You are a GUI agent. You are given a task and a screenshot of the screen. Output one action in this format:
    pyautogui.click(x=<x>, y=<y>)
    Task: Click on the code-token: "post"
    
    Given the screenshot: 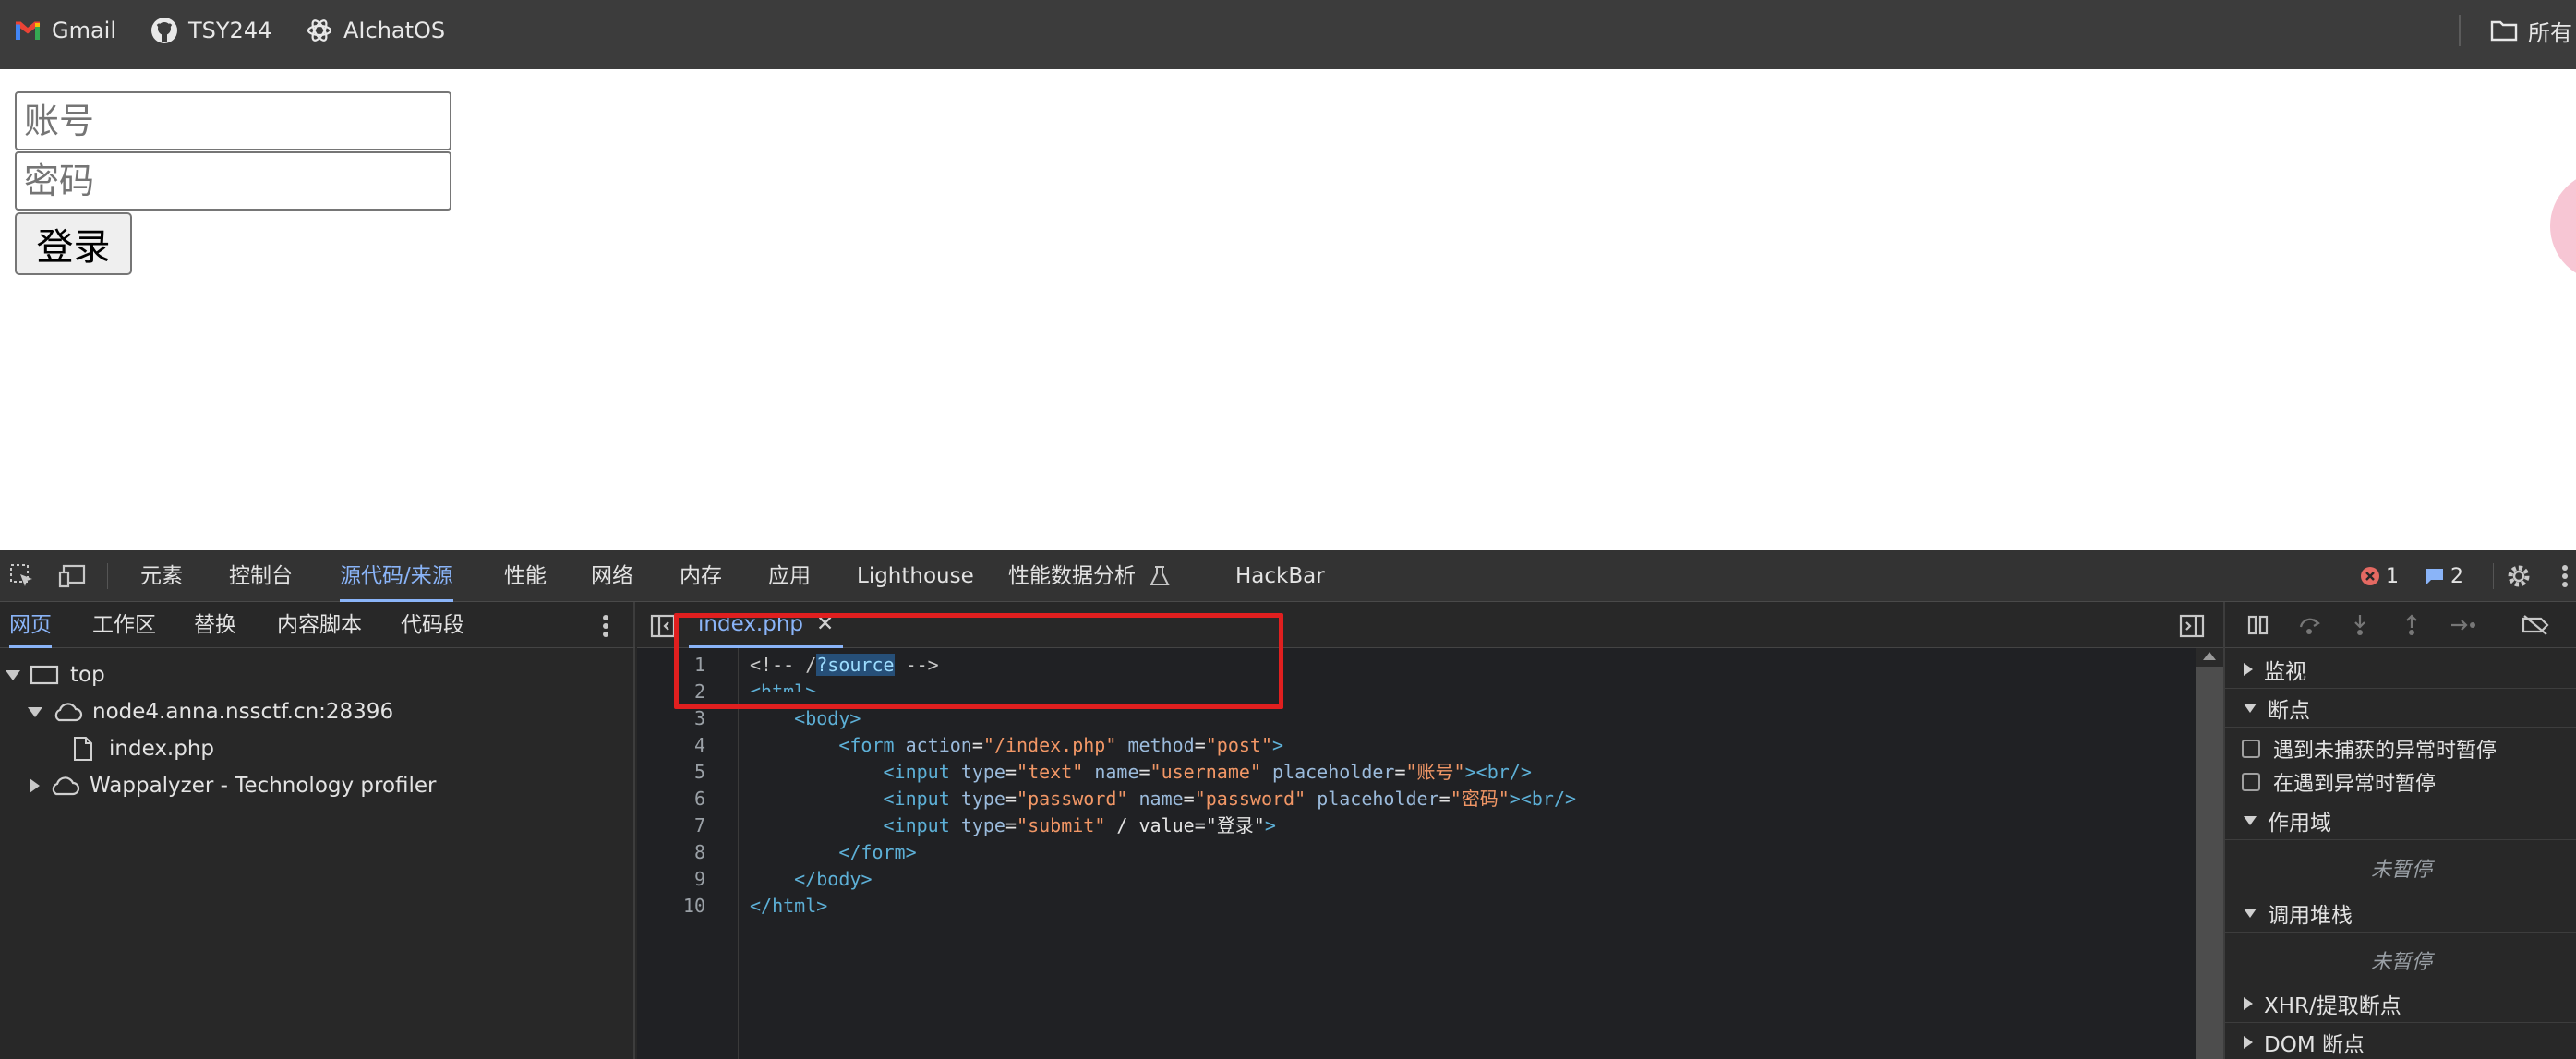 What is the action you would take?
    pyautogui.click(x=1238, y=745)
    